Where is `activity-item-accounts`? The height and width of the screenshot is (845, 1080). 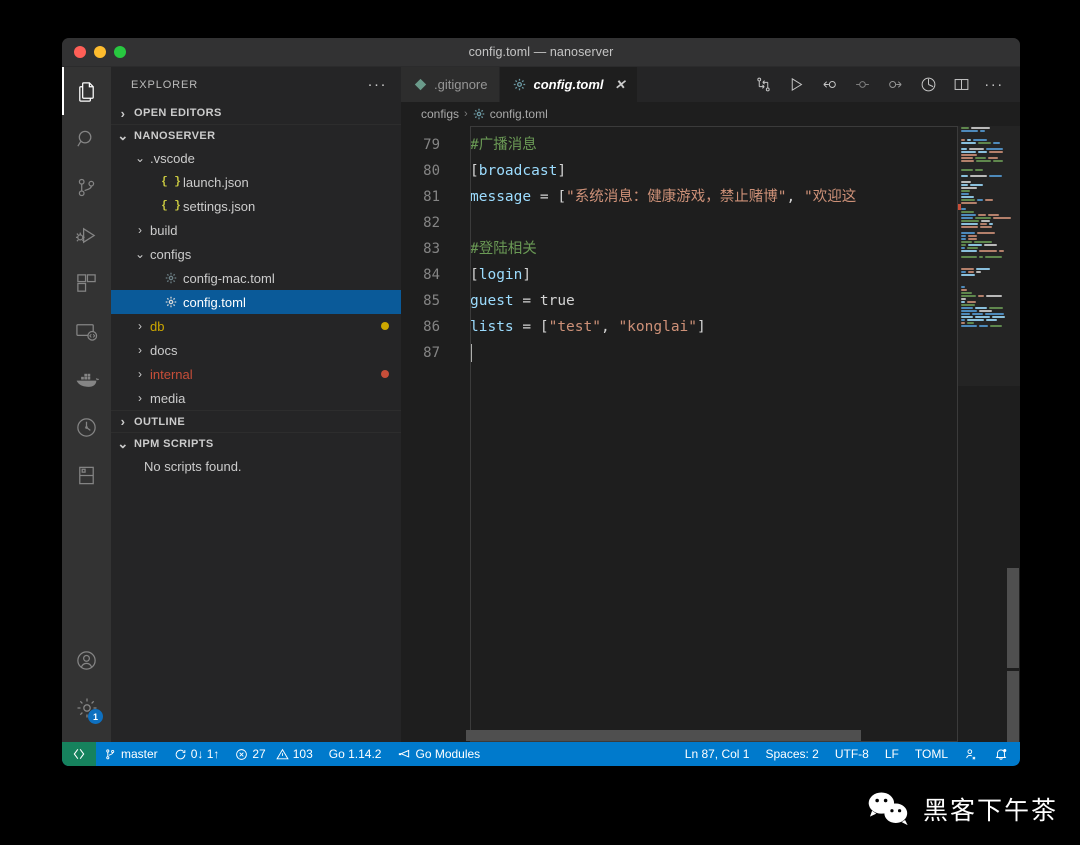 activity-item-accounts is located at coordinates (86, 660).